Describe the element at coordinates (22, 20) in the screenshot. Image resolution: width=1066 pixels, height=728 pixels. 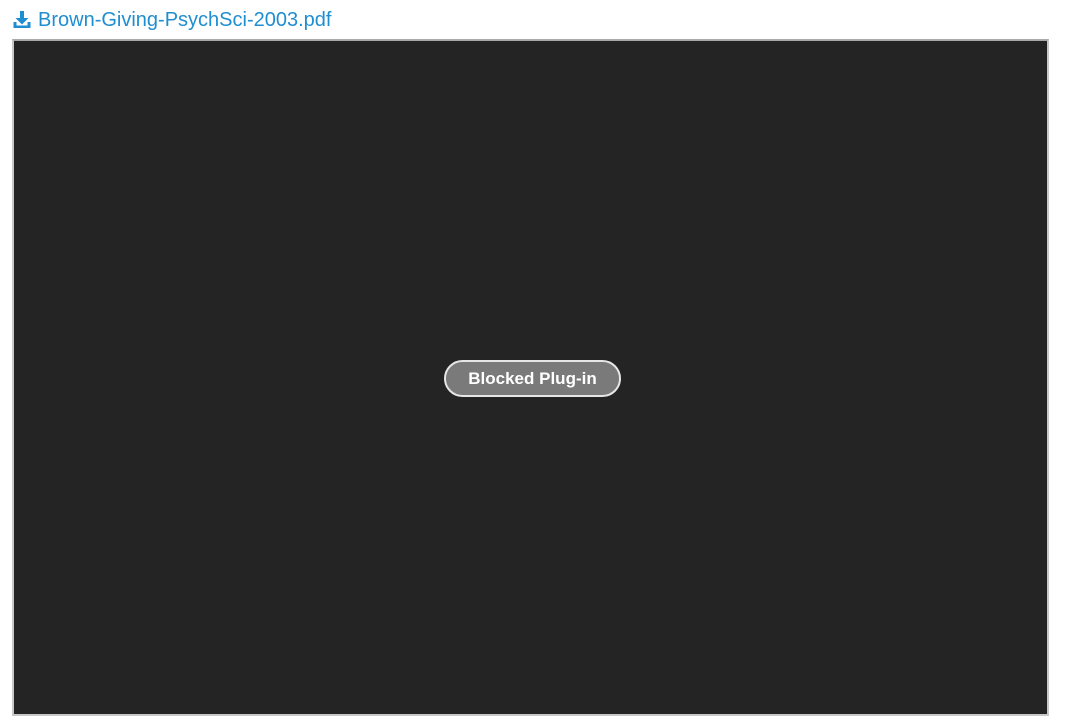
I see `download-icon` at that location.